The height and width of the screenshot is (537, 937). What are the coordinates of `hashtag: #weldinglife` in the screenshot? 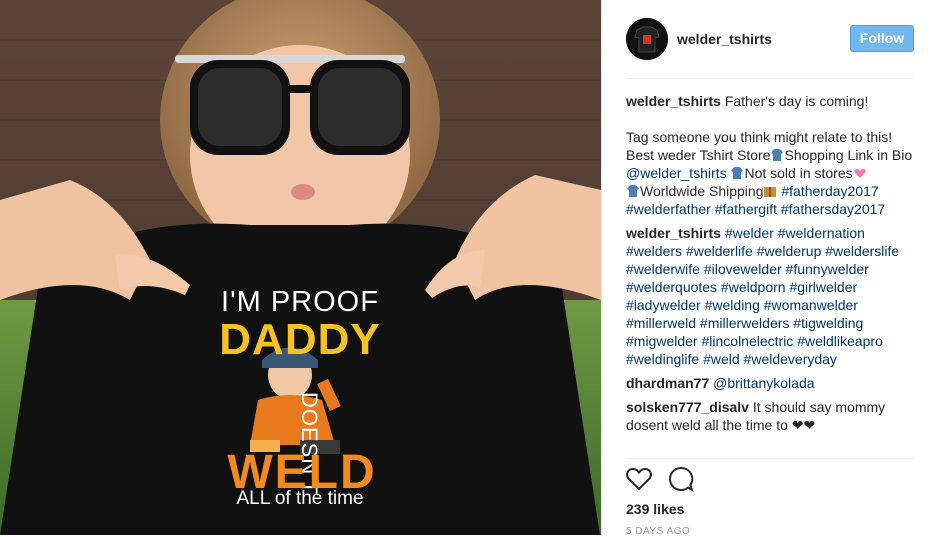 It's located at (662, 359).